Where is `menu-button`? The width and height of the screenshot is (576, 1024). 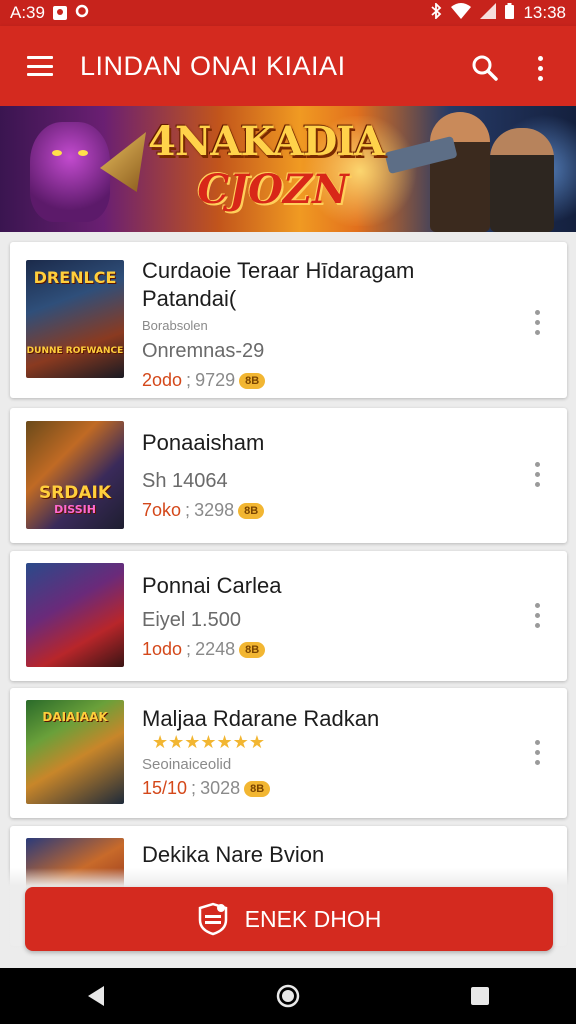
menu-button is located at coordinates (40, 66).